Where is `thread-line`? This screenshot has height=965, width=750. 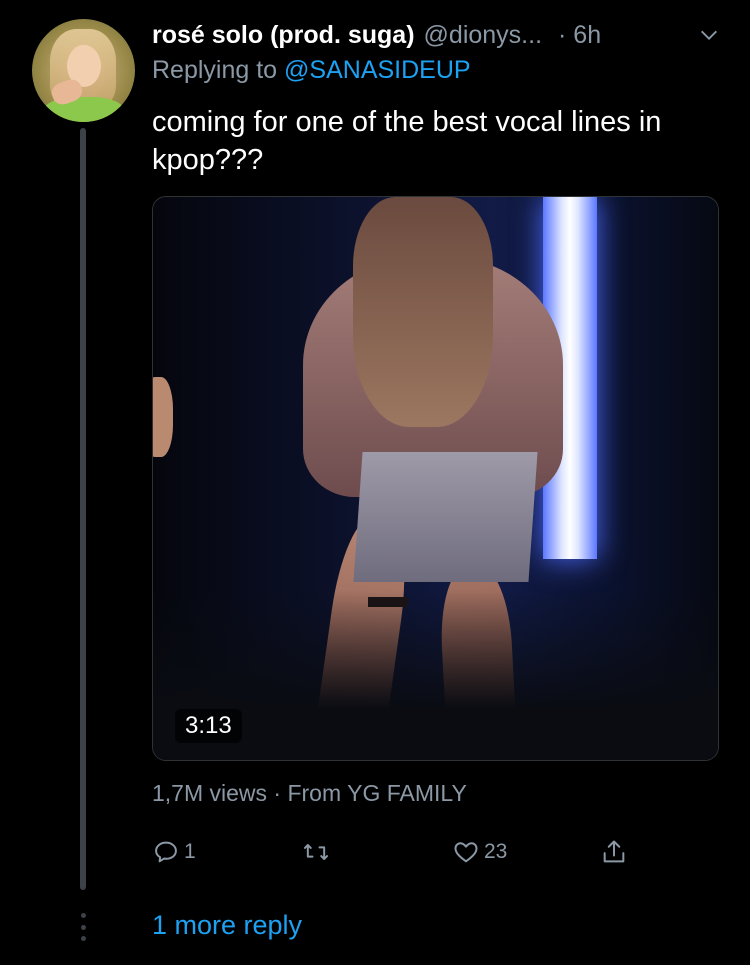 thread-line is located at coordinates (83, 509).